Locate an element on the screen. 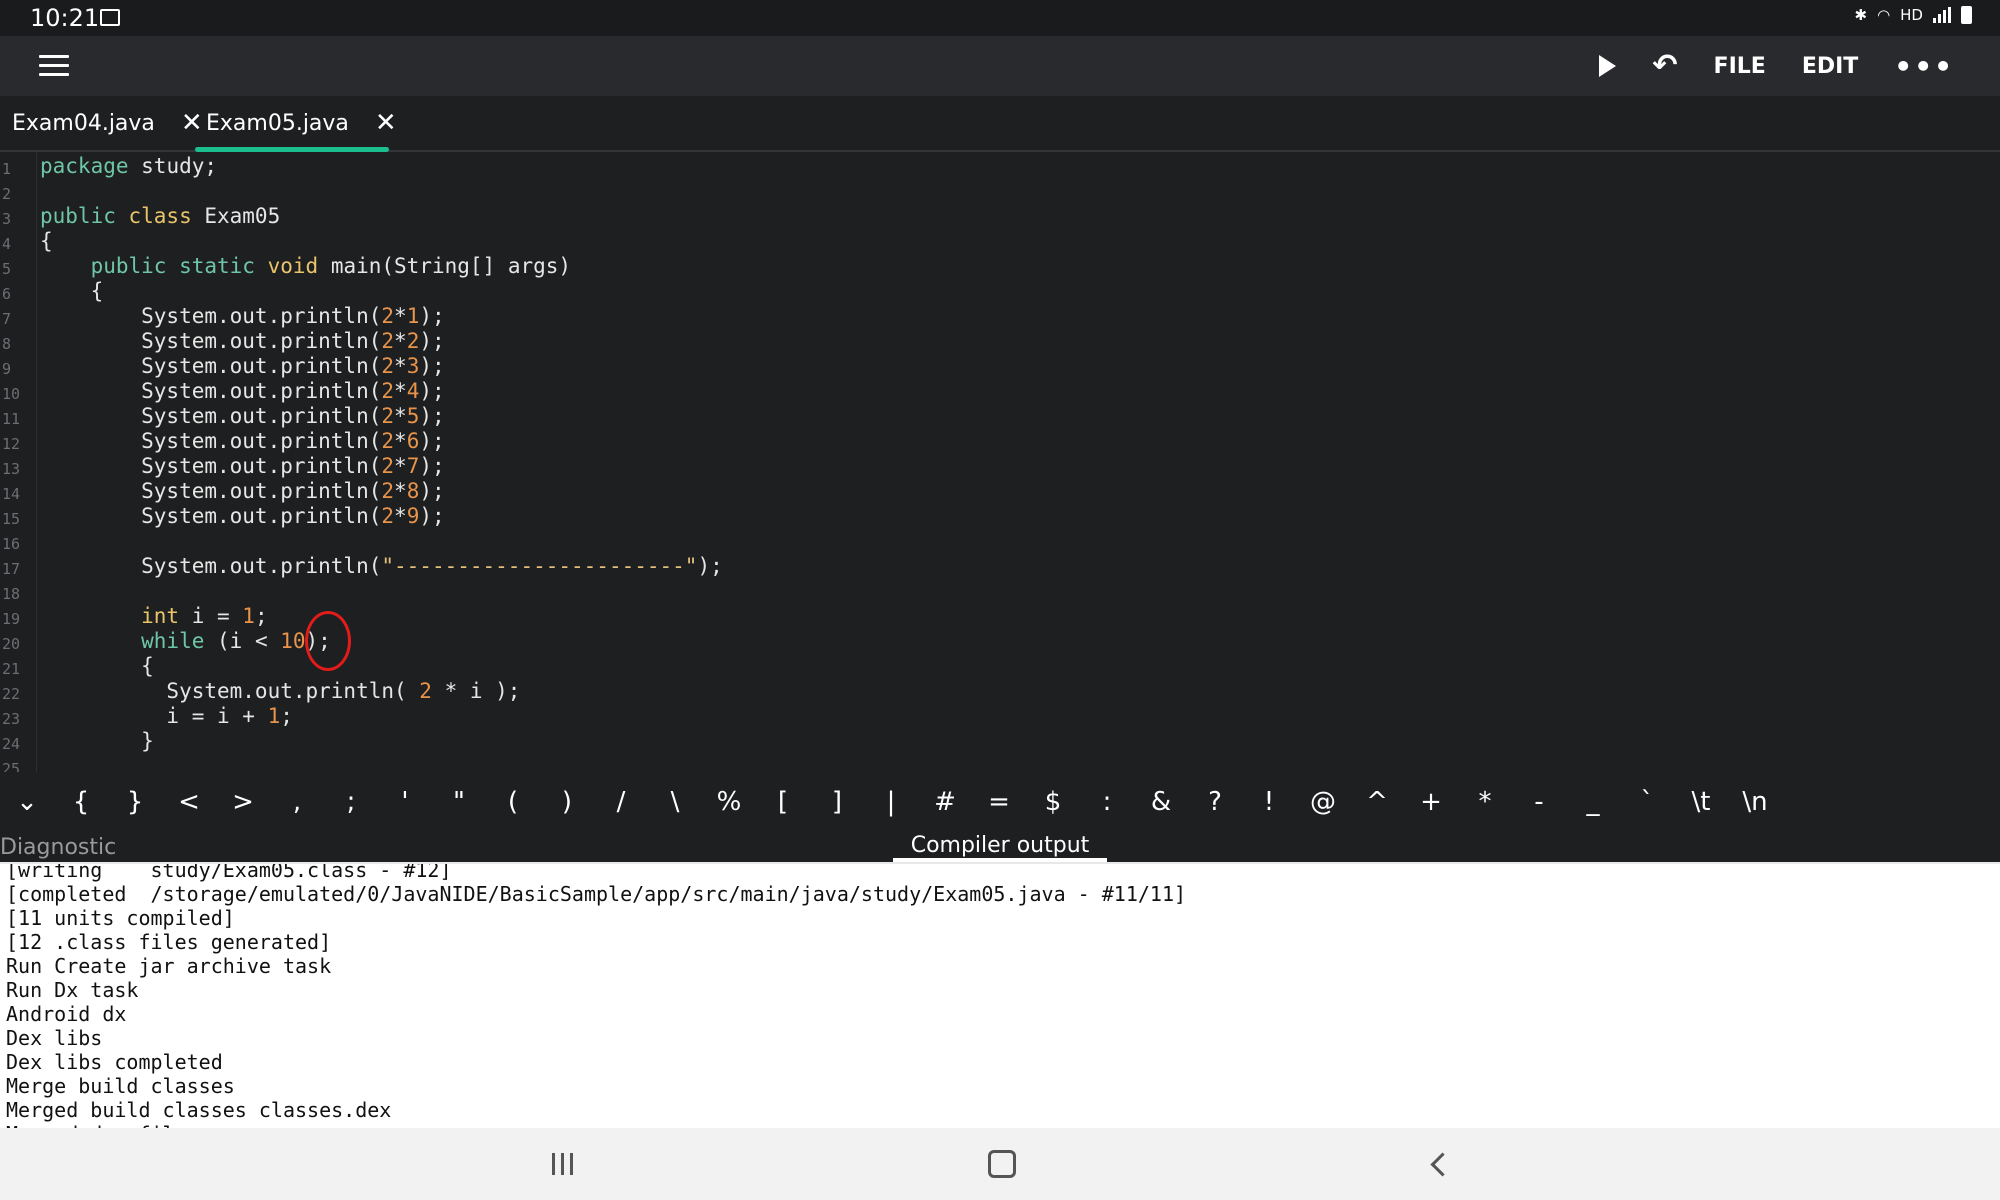  home-button is located at coordinates (1002, 1164).